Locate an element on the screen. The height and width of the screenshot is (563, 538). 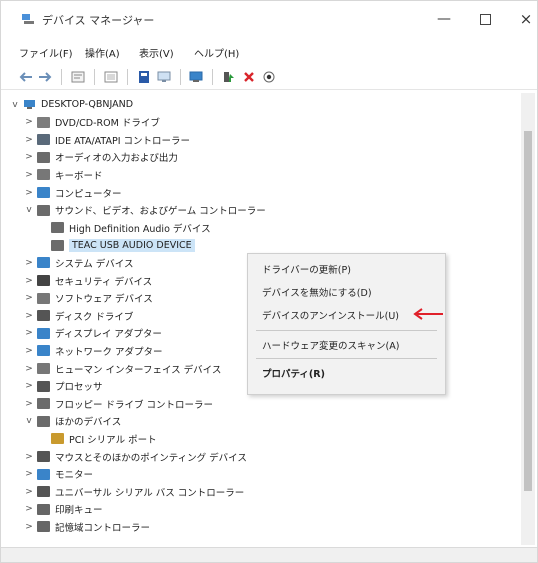
tree-item: > ユニバーサル シリアル バス コントローラー is located at coordinates (133, 491).